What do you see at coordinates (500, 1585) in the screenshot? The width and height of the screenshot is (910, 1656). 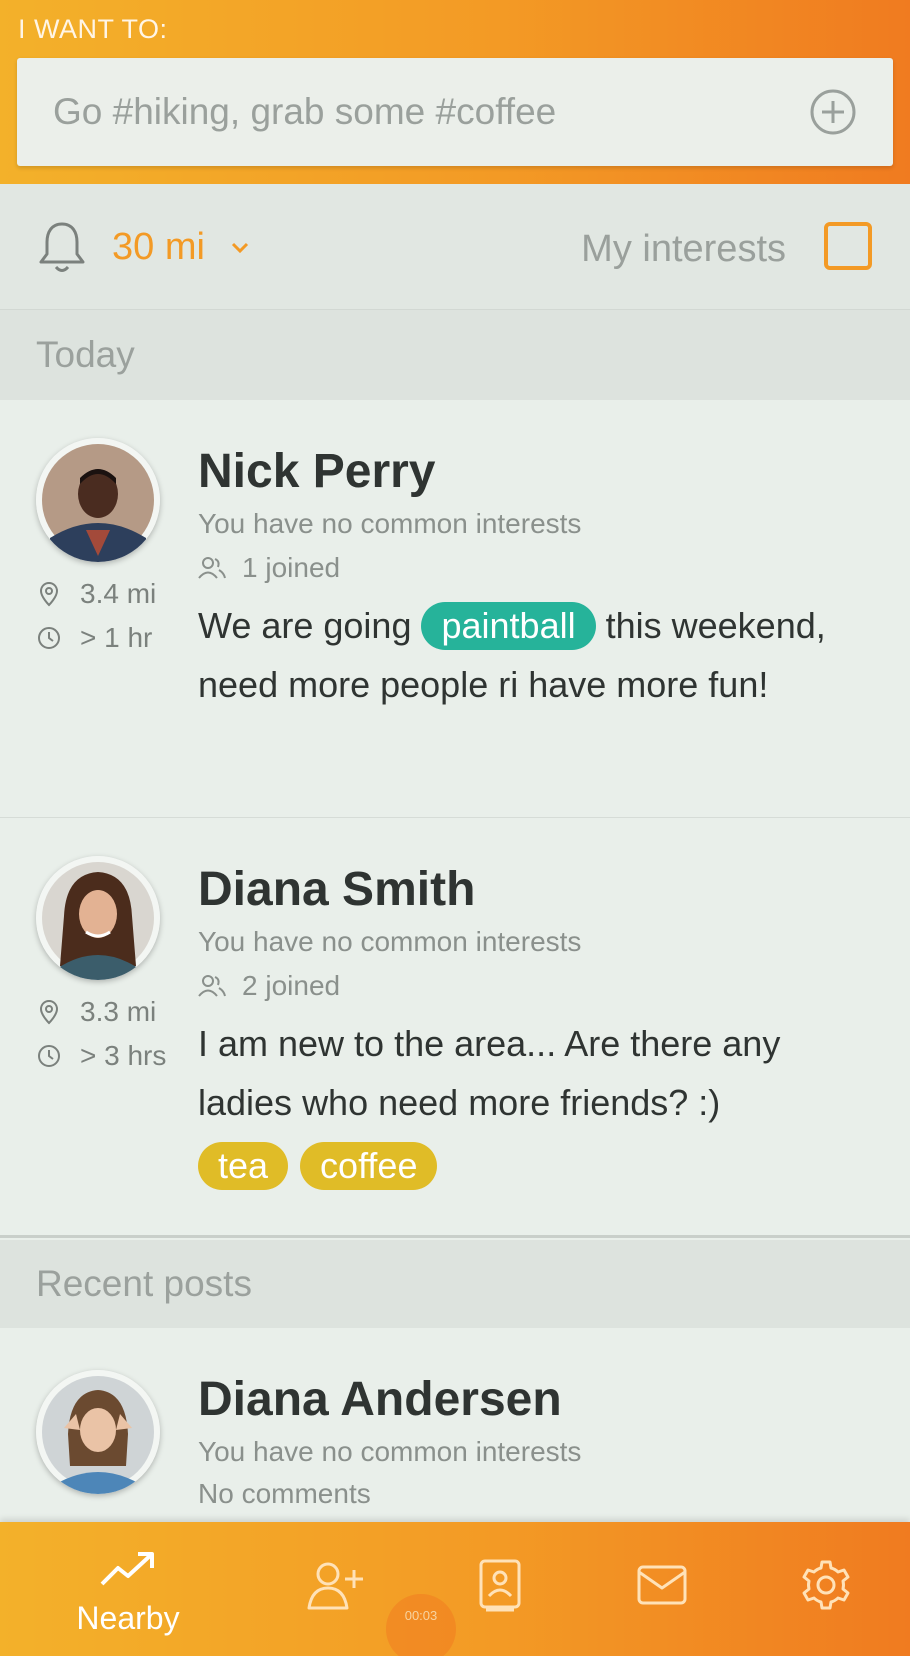 I see `contacts-book-icon` at bounding box center [500, 1585].